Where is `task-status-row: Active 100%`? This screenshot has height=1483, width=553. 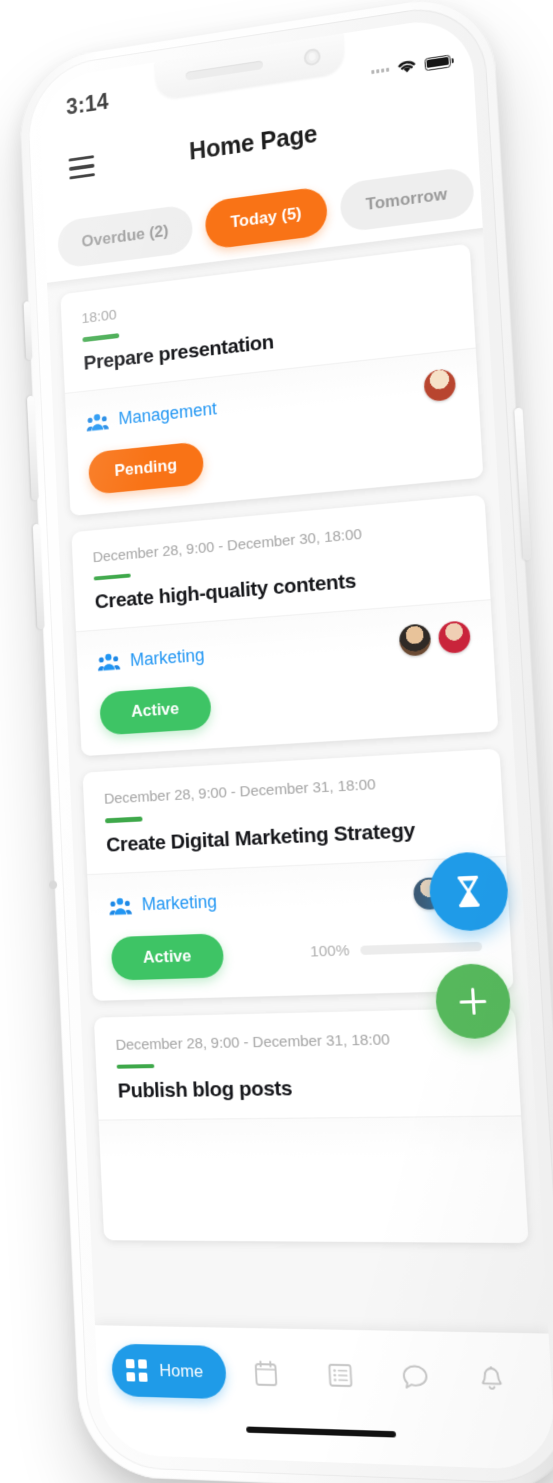
task-status-row: Active 100% is located at coordinates (300, 952).